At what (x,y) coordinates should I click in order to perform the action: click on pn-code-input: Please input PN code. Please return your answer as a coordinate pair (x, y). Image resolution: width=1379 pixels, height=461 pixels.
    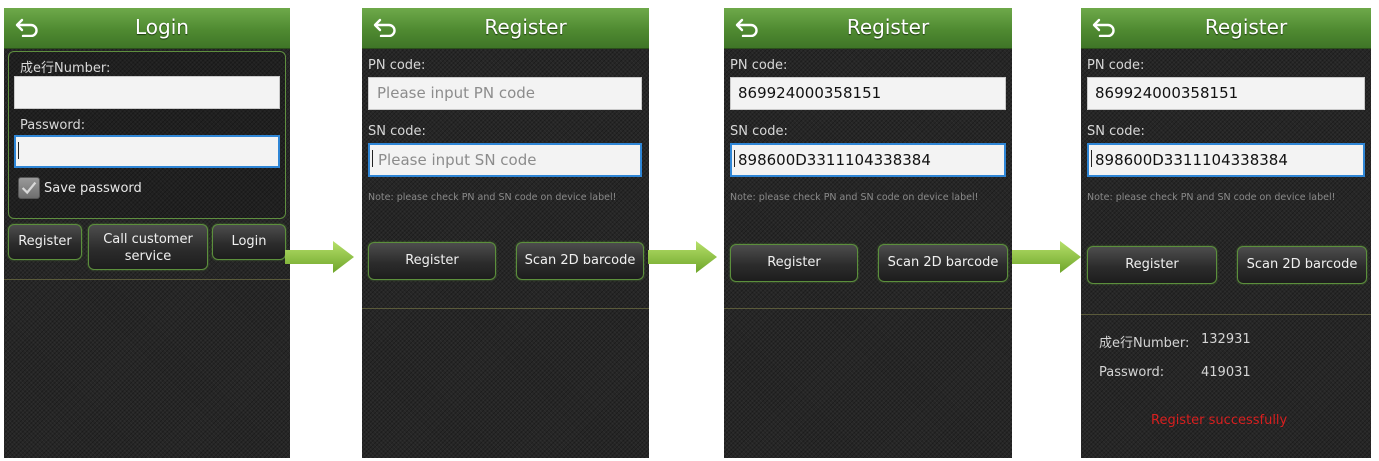
    Looking at the image, I should click on (505, 93).